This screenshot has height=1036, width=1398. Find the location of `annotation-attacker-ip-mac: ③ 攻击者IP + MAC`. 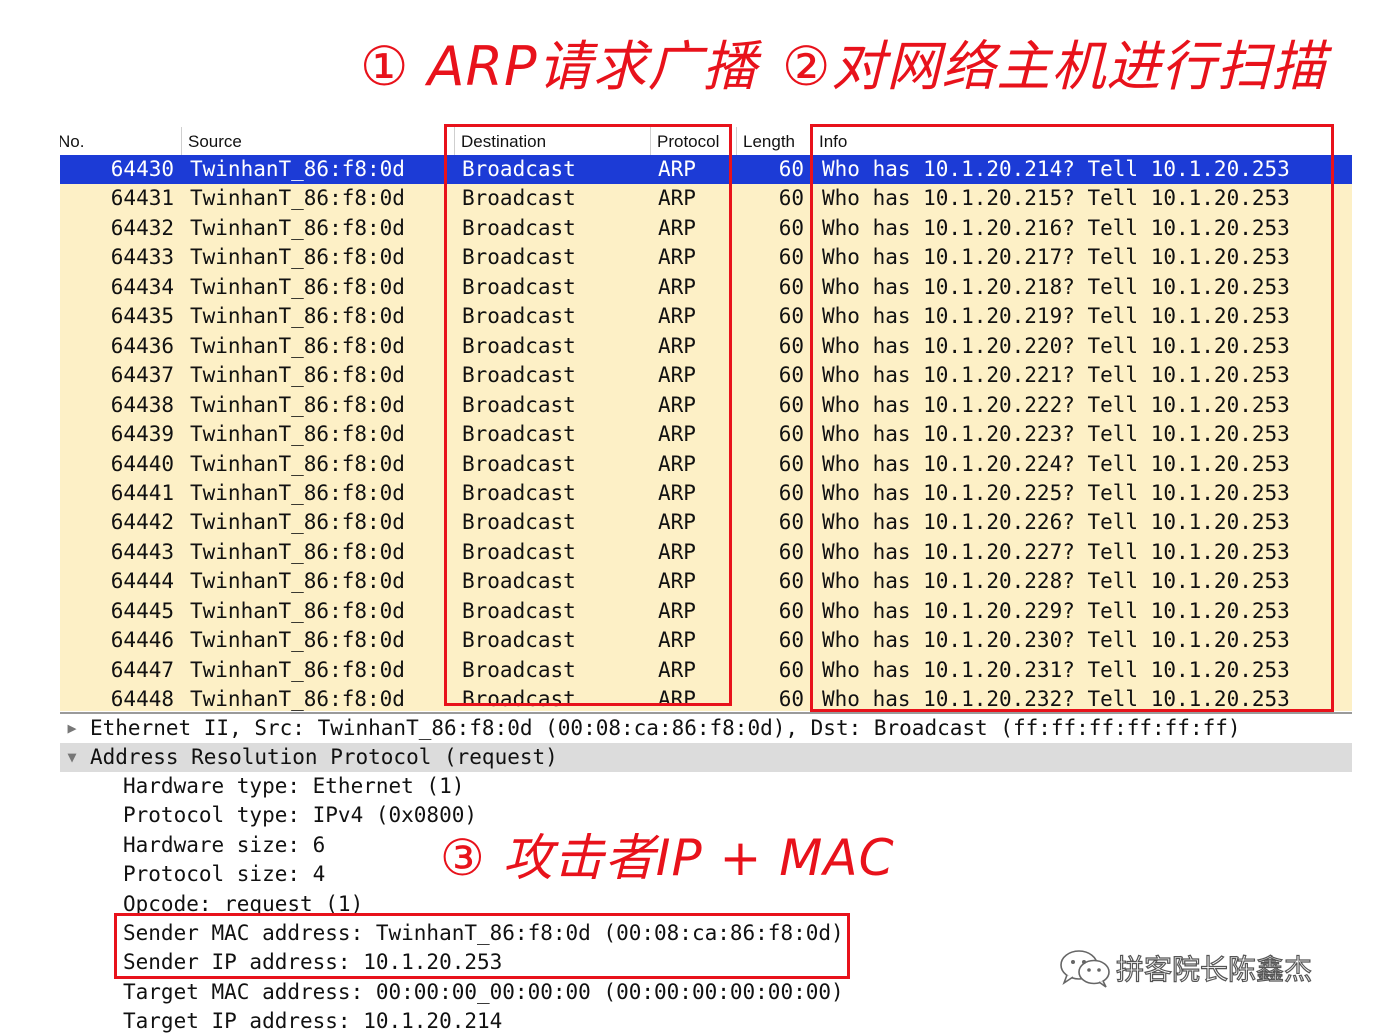

annotation-attacker-ip-mac: ③ 攻击者IP + MAC is located at coordinates (667, 858).